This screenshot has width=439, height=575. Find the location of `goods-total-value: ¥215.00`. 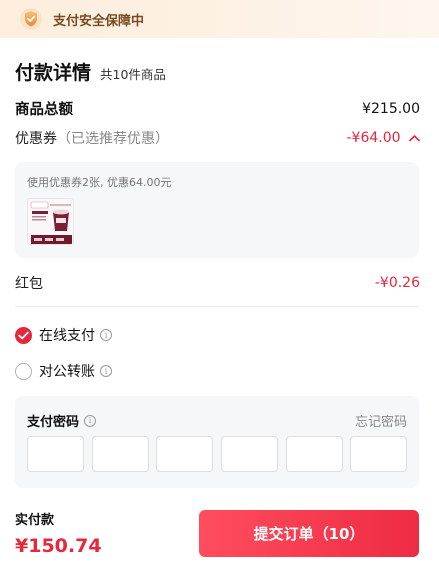

goods-total-value: ¥215.00 is located at coordinates (391, 108).